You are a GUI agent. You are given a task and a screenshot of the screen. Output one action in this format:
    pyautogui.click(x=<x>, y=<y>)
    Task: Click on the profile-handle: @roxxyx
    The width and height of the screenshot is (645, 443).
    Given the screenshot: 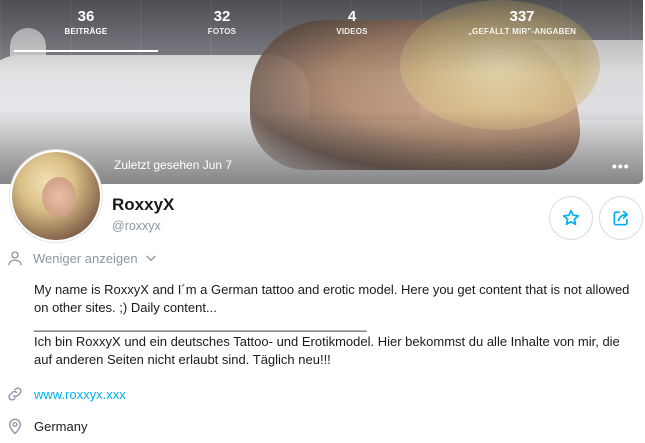 What is the action you would take?
    pyautogui.click(x=136, y=226)
    